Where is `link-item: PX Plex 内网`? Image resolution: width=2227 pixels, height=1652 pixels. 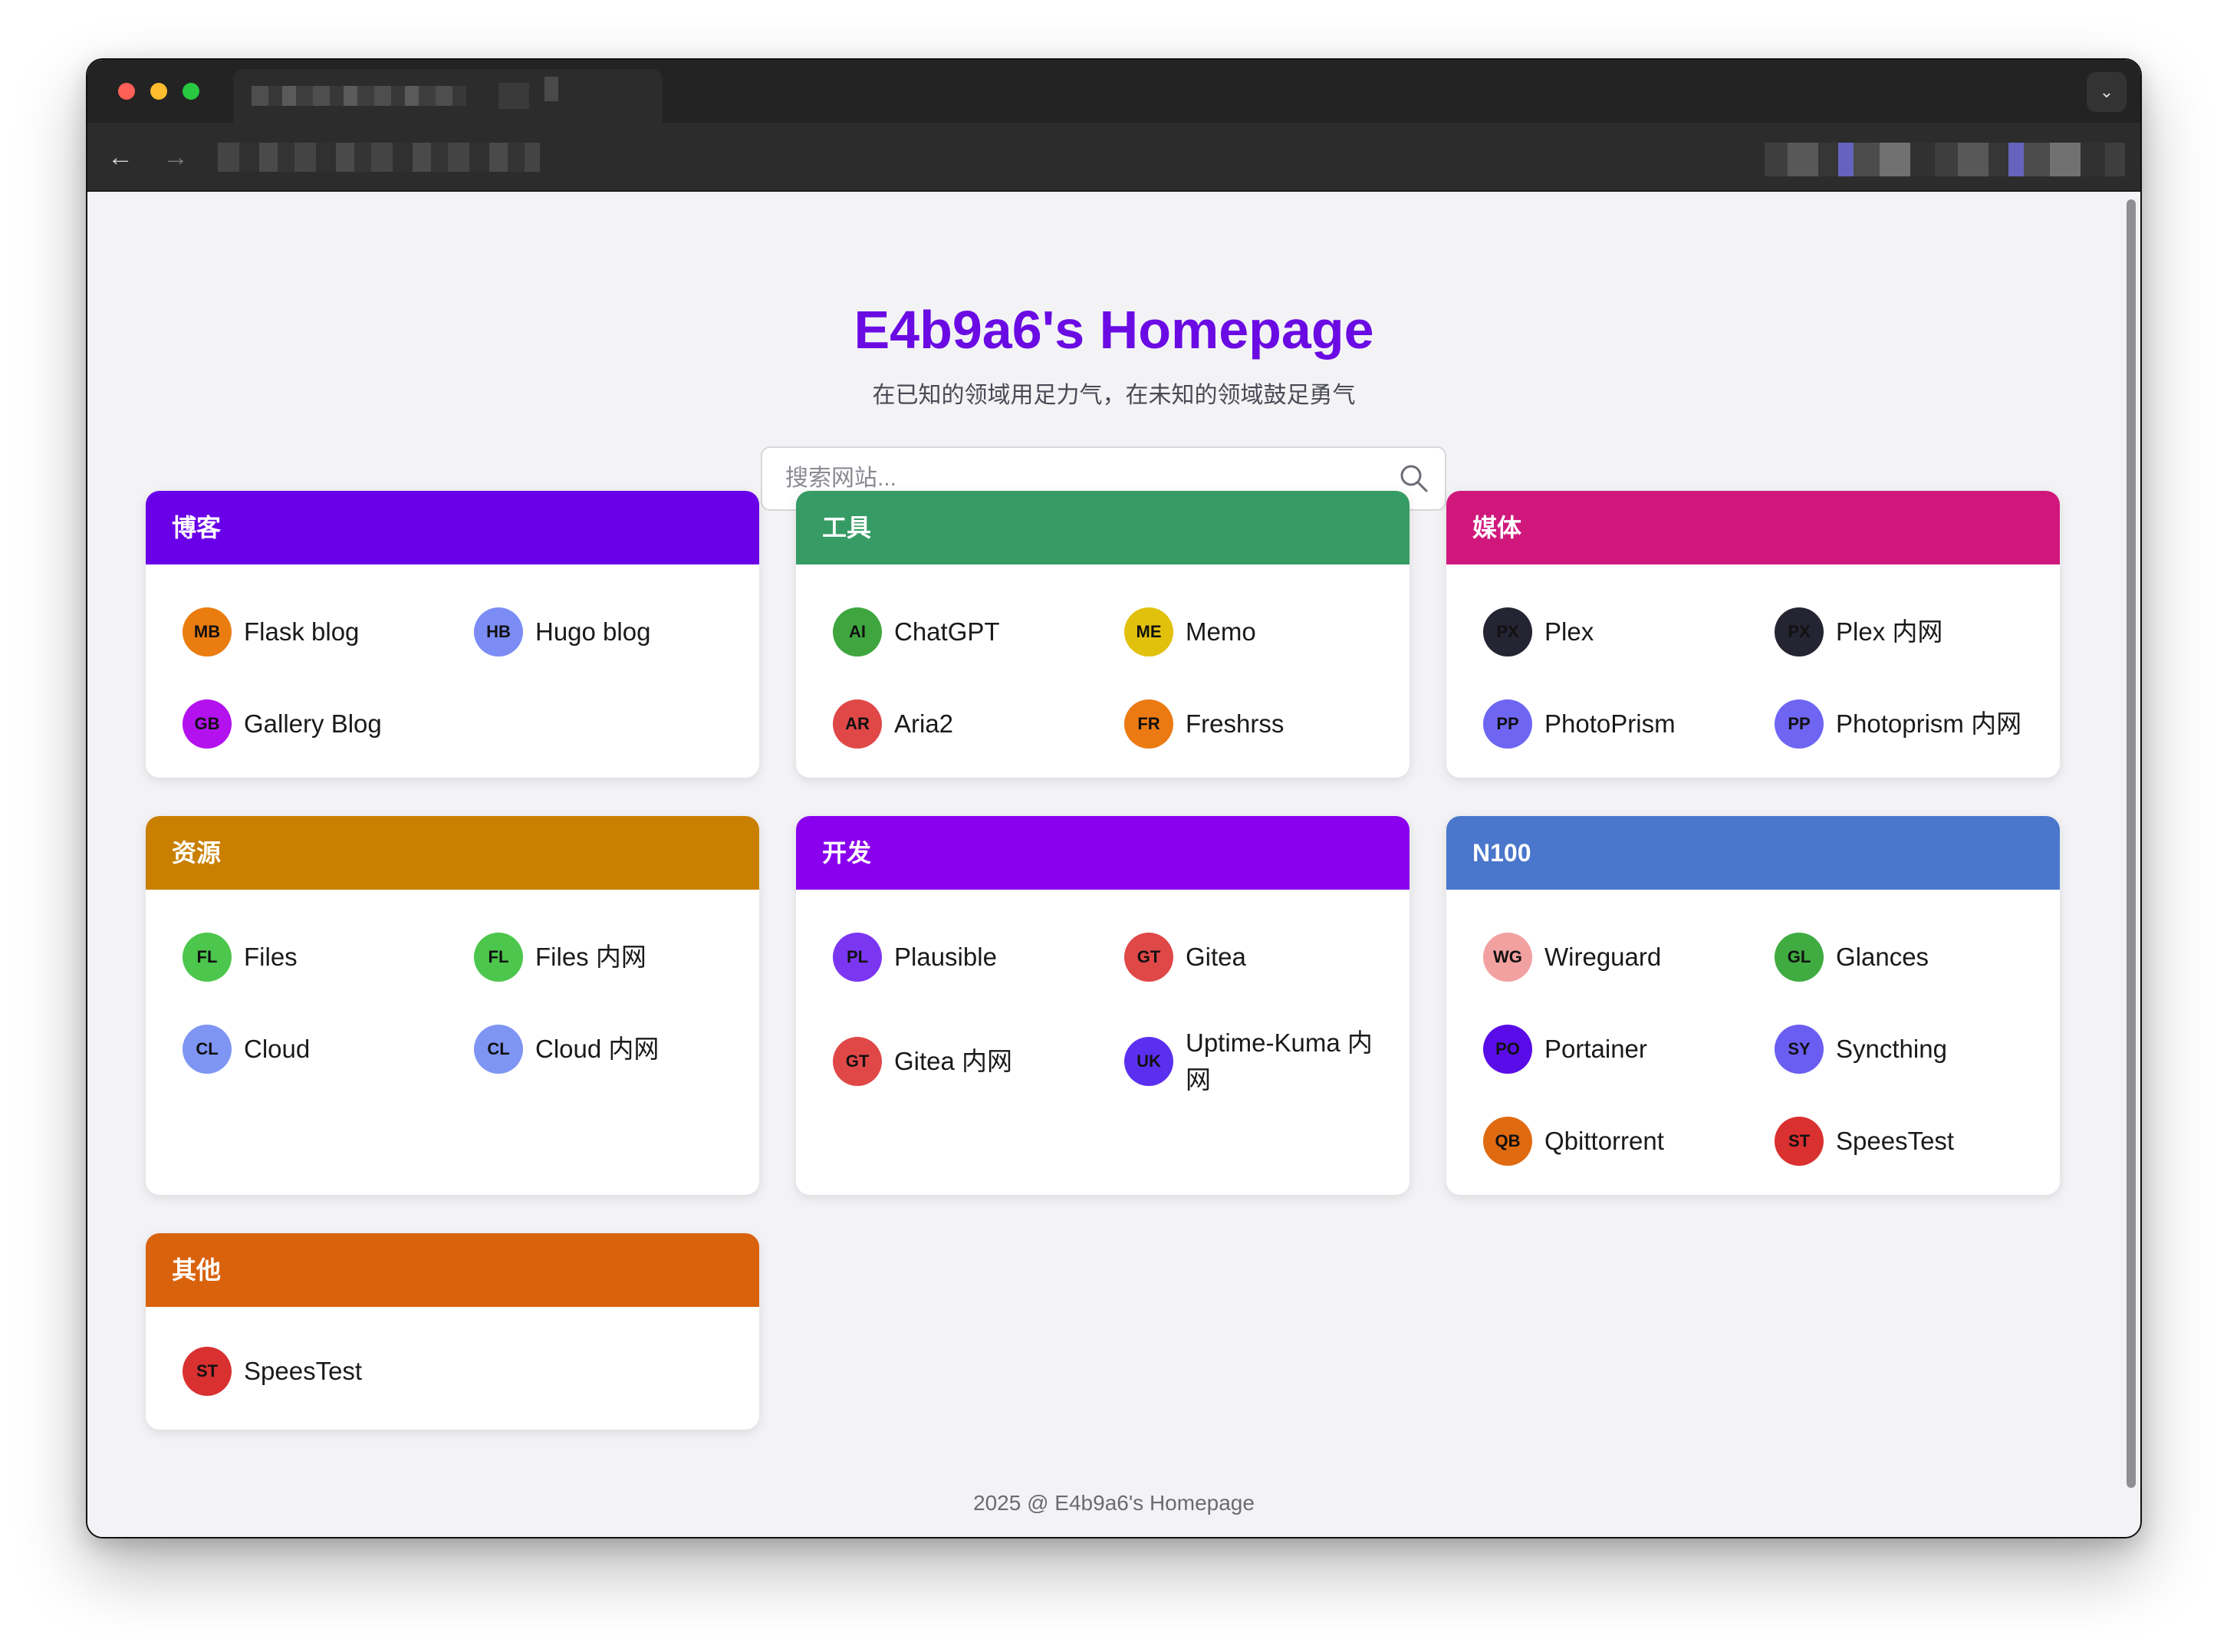 link-item: PX Plex 内网 is located at coordinates (1902, 632).